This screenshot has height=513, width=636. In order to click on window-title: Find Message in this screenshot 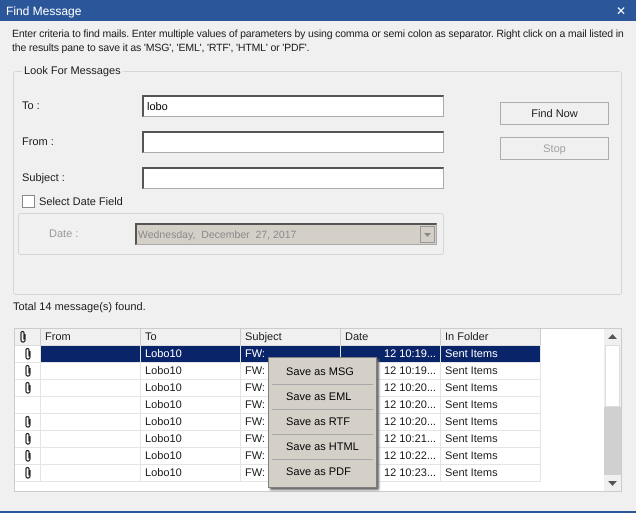, I will do `click(44, 11)`.